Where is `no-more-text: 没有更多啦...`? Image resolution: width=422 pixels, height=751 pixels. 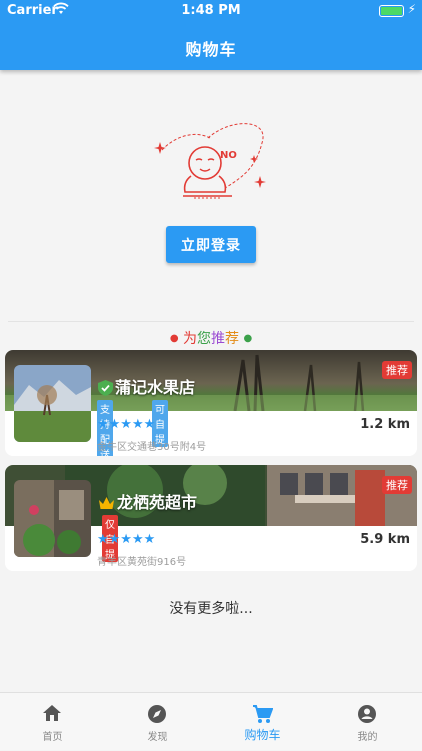 no-more-text: 没有更多啦... is located at coordinates (211, 609).